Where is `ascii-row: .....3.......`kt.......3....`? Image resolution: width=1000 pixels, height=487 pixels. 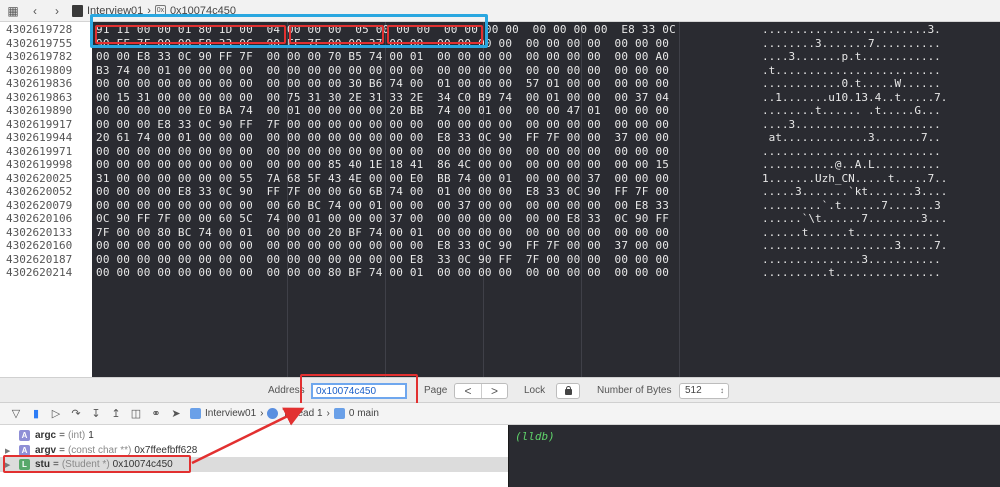
ascii-row: .....3.......`kt.......3.... is located at coordinates (854, 192).